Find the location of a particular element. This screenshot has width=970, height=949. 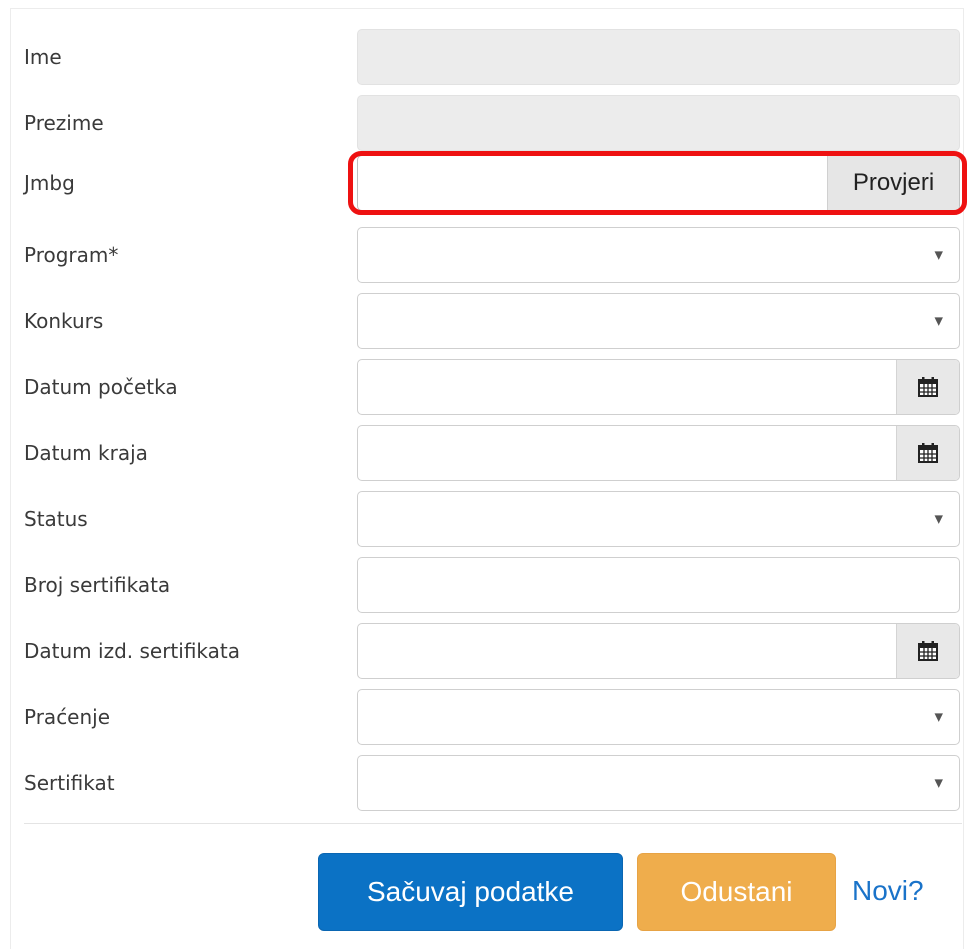

field-row-ime: Ime is located at coordinates (485, 57).